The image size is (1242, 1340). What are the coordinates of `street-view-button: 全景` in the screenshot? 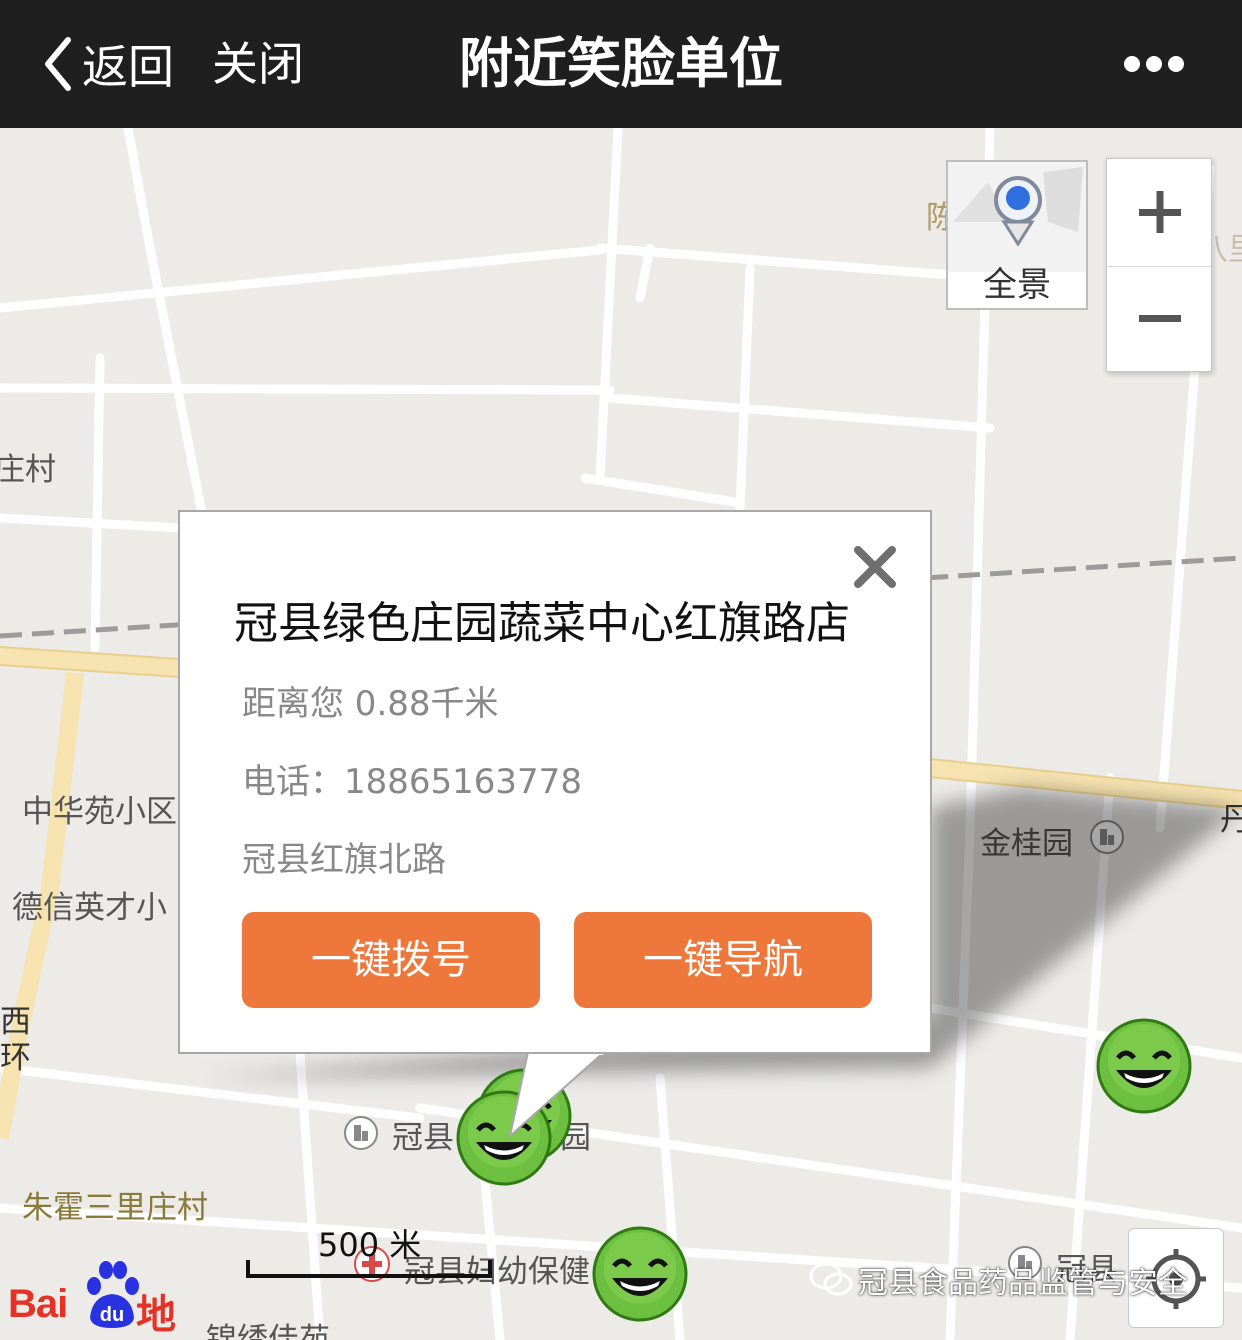 It's located at (1017, 235).